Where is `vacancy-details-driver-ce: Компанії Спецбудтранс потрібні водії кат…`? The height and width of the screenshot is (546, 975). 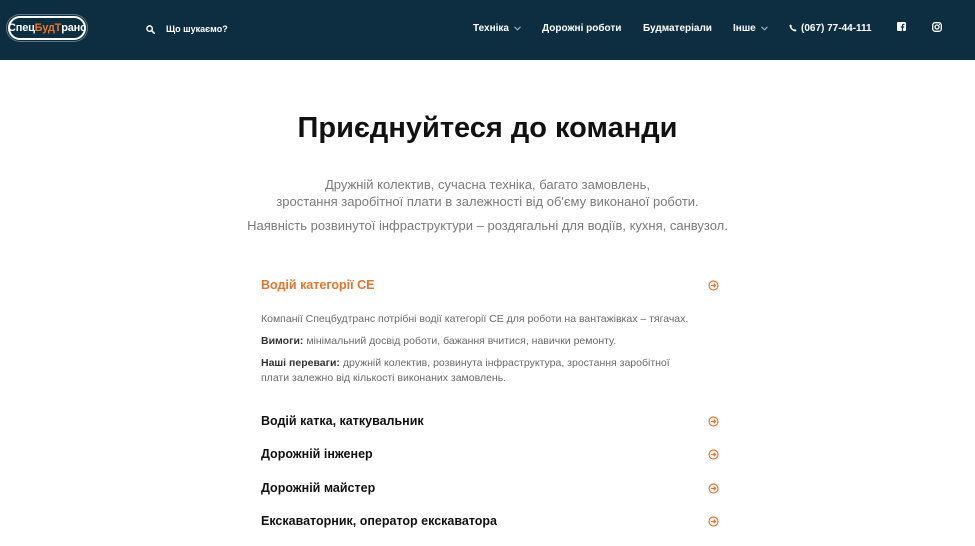
vacancy-details-driver-ce: Компанії Спецбудтранс потрібні водії кат… is located at coordinates (490, 319).